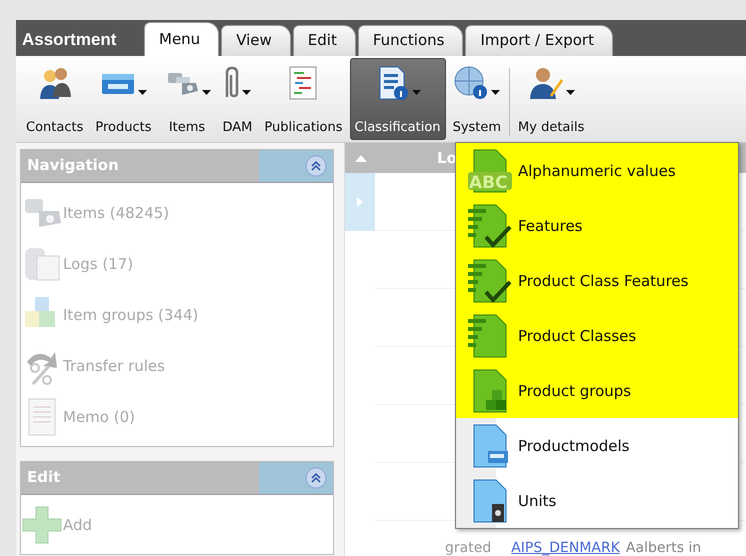 The image size is (746, 556). What do you see at coordinates (42, 524) in the screenshot?
I see `plus-icon` at bounding box center [42, 524].